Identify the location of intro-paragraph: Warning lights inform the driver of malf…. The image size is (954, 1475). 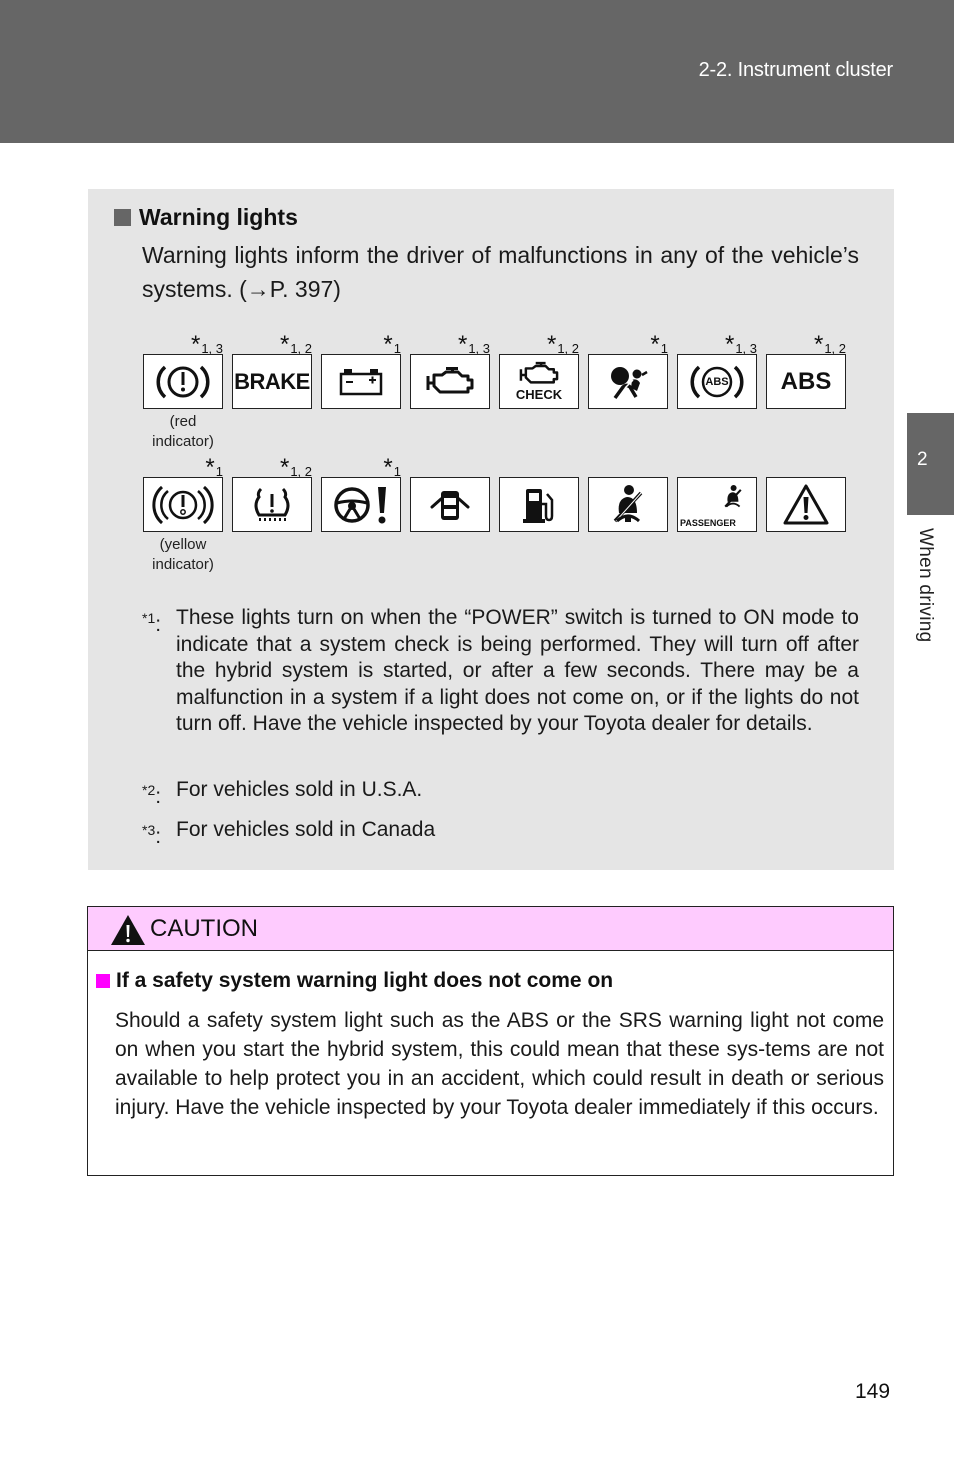
(500, 272).